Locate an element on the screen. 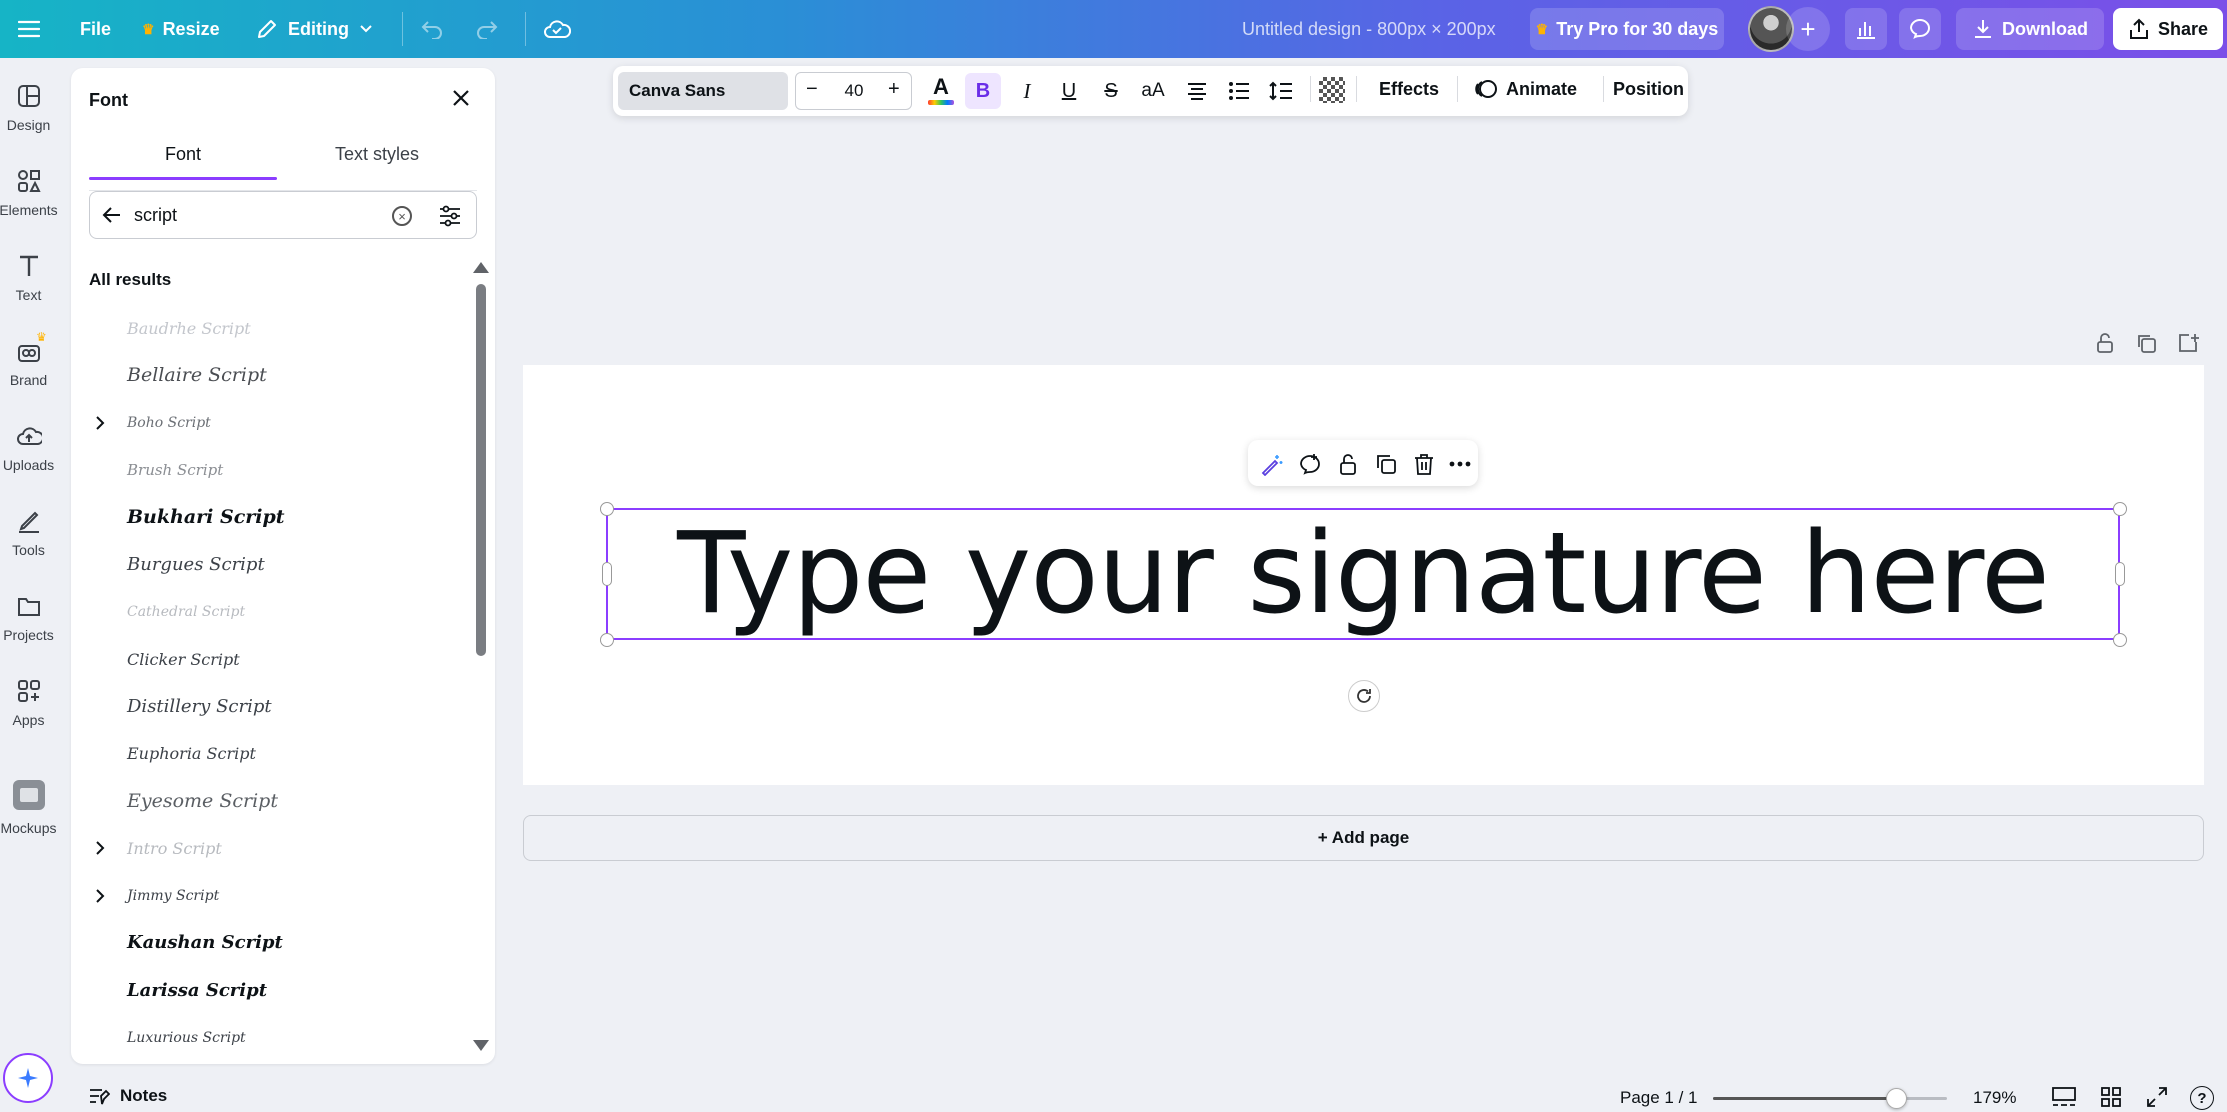 Image resolution: width=2227 pixels, height=1112 pixels. rail-item-brand: ♛ Brand is located at coordinates (28, 363).